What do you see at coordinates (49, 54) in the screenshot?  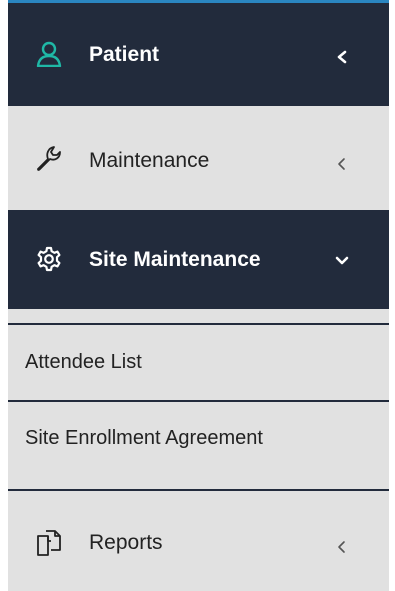 I see `user-icon` at bounding box center [49, 54].